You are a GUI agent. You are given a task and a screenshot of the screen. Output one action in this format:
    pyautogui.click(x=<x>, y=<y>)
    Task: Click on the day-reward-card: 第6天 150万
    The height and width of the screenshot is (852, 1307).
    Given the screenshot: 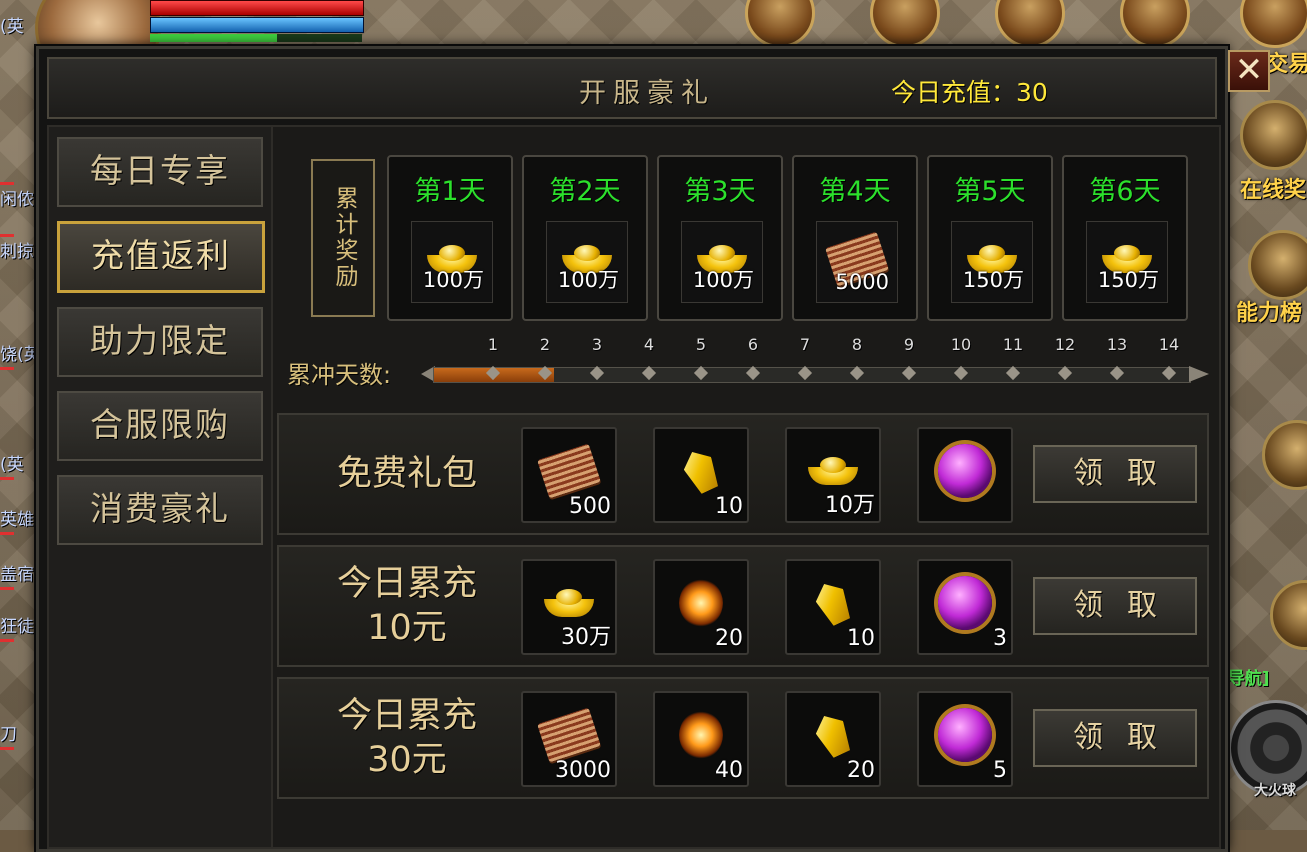 What is the action you would take?
    pyautogui.click(x=1125, y=238)
    